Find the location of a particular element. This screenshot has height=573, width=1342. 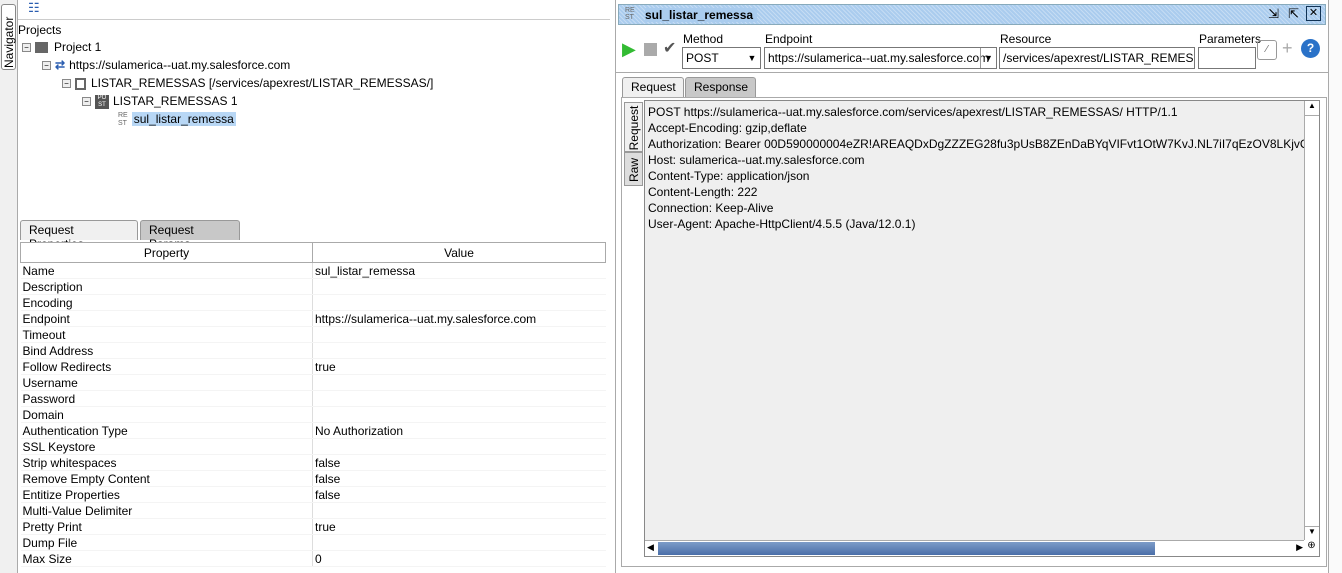

divider is located at coordinates (972, 72).